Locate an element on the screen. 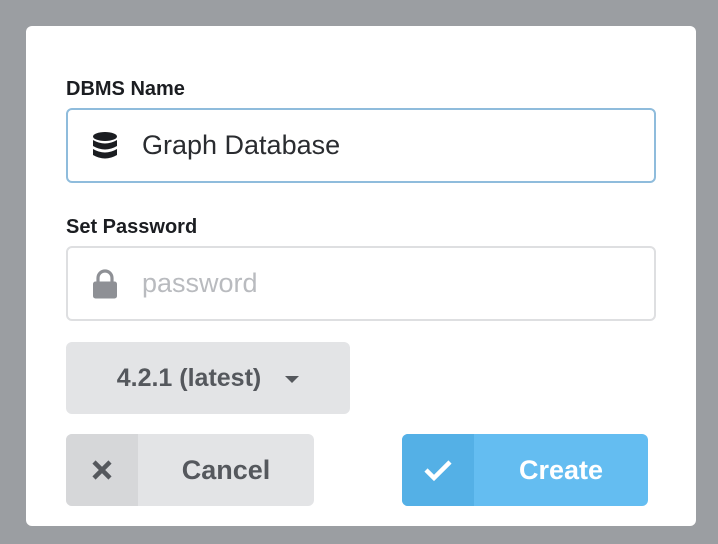  cancel-button: Cancel is located at coordinates (190, 470).